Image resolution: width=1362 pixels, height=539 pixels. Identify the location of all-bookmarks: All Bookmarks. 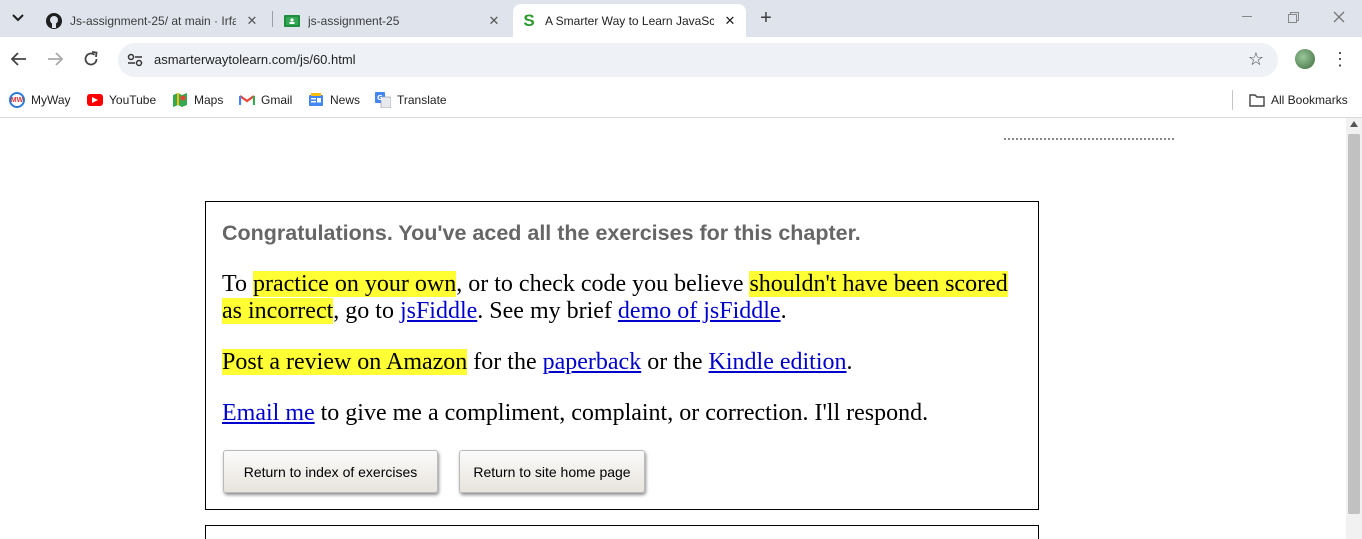
(1298, 100).